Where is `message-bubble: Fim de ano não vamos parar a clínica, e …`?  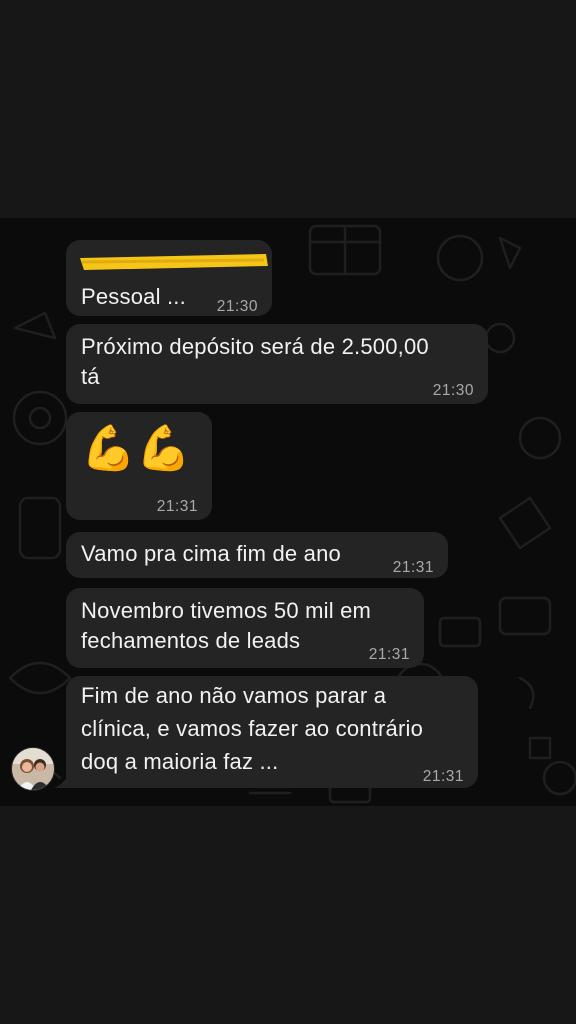 message-bubble: Fim de ano não vamos parar a clínica, e … is located at coordinates (272, 732).